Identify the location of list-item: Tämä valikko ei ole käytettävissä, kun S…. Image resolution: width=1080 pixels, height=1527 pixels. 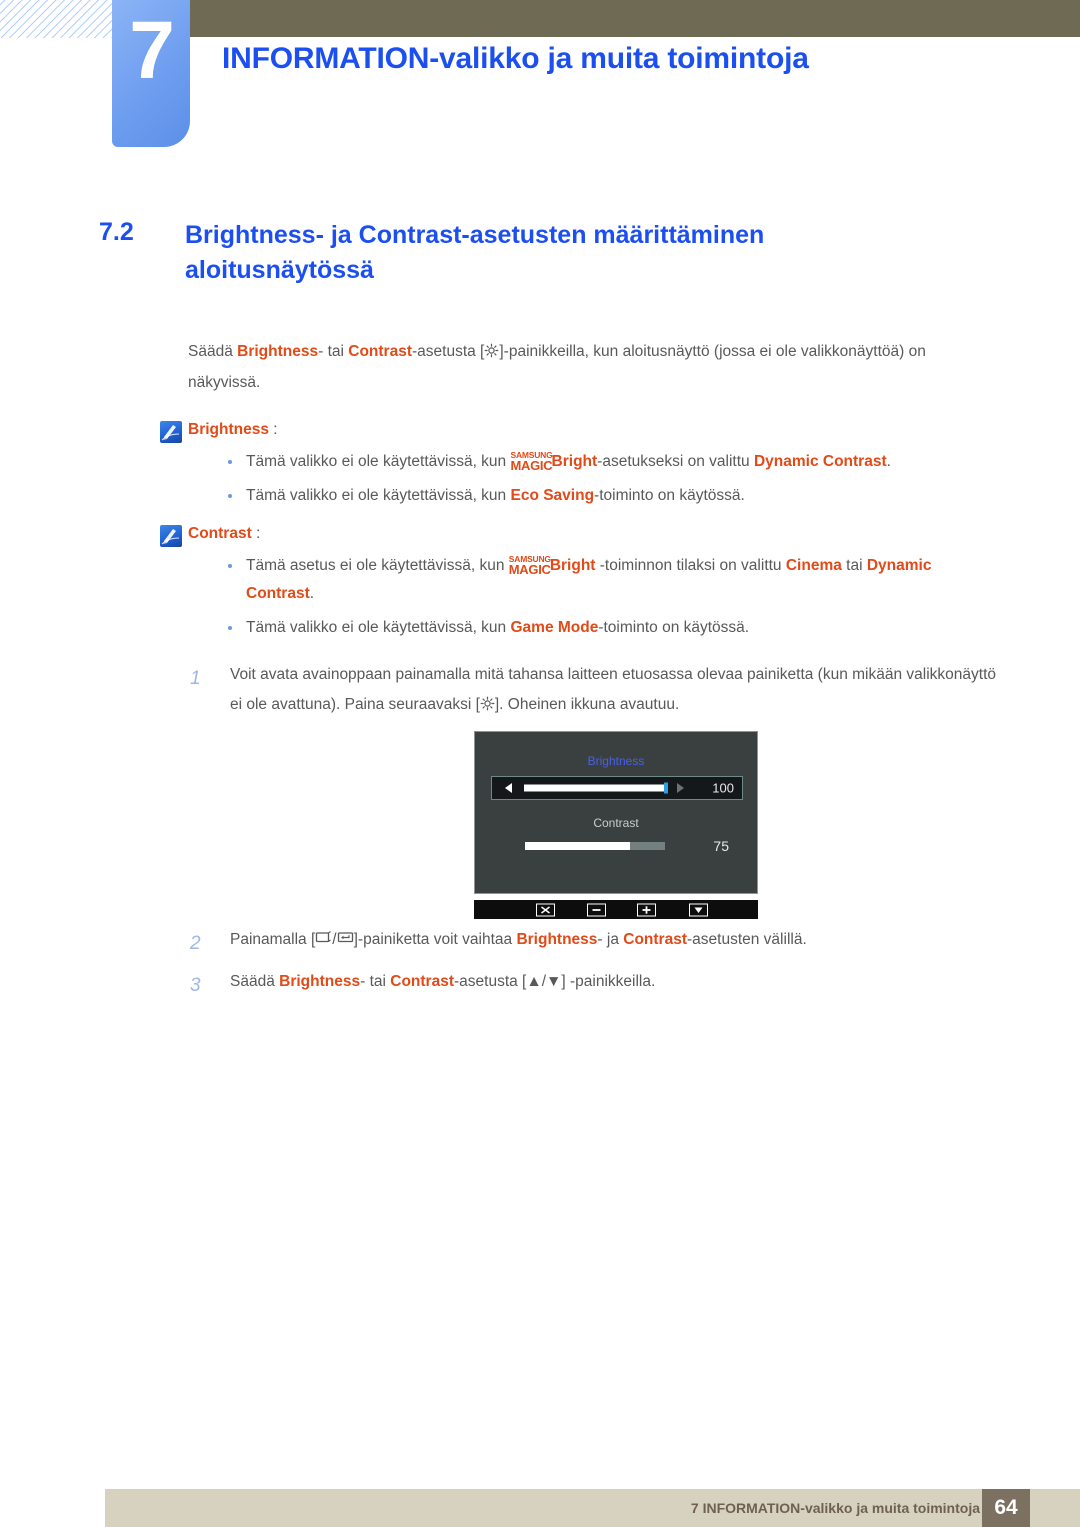
(594, 462).